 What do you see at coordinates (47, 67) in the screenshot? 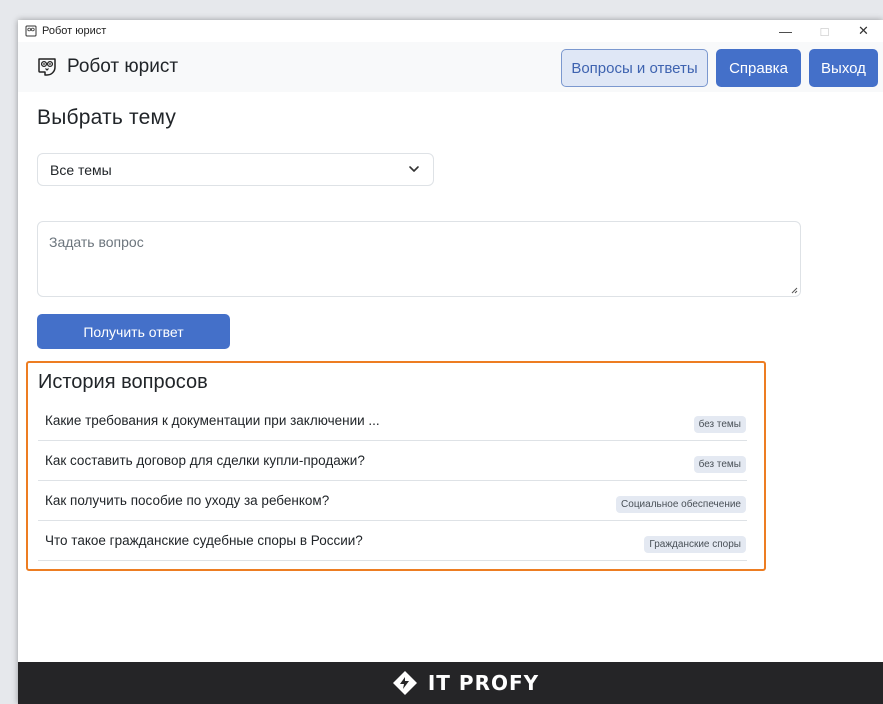
I see `owl-icon` at bounding box center [47, 67].